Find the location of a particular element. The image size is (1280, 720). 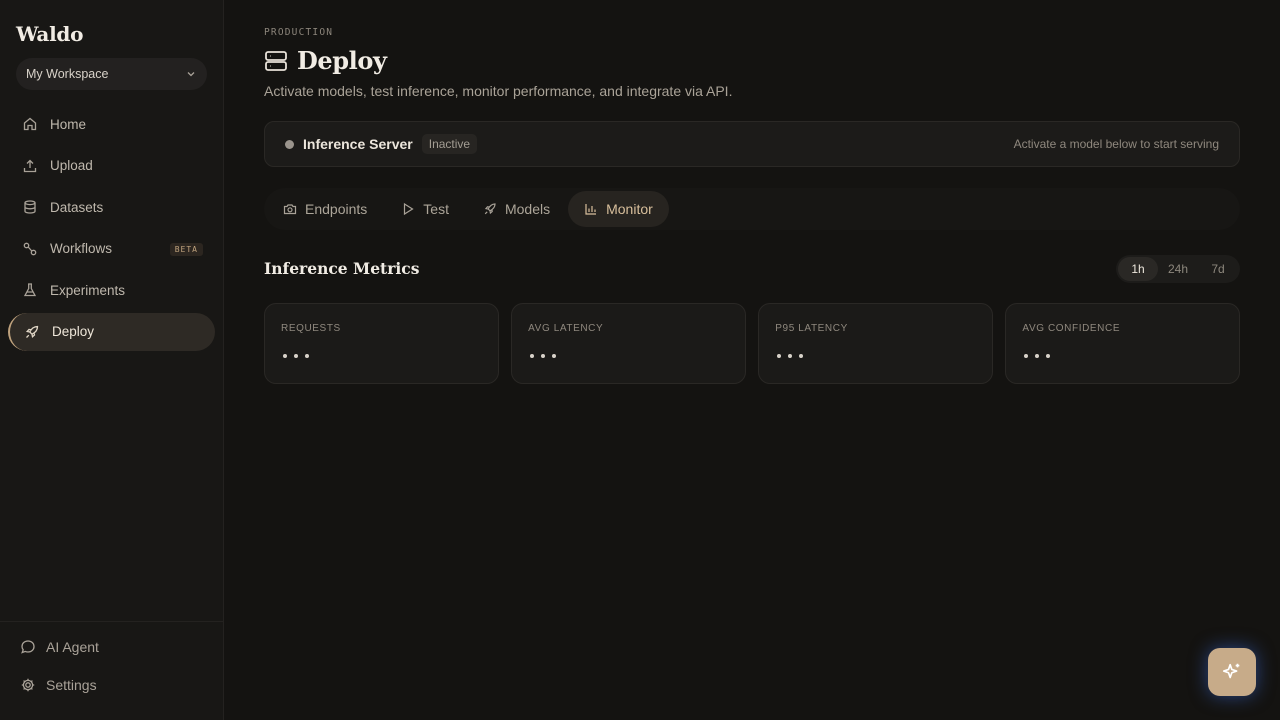

tab-monitor: Monitor is located at coordinates (618, 209).